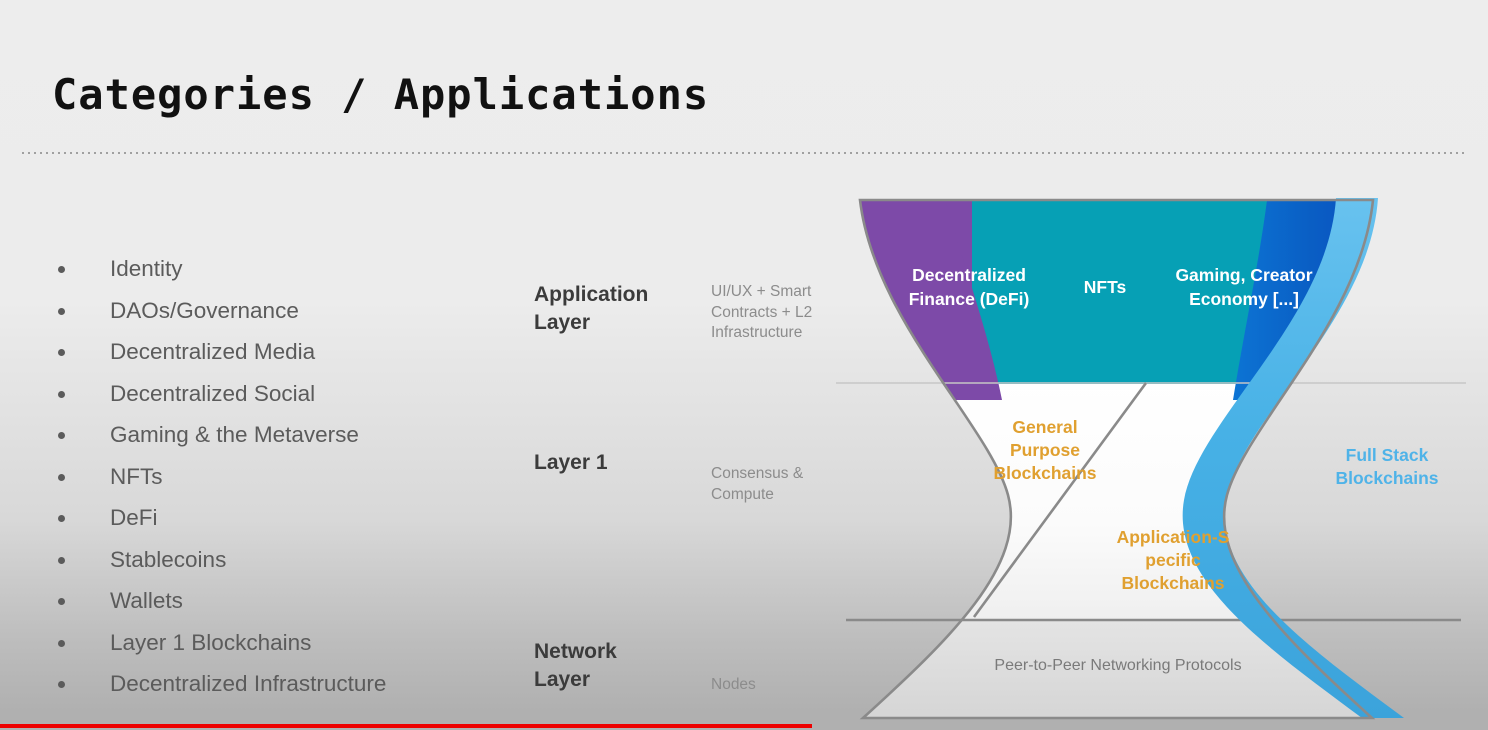  I want to click on list-item-label: Stablecoins, so click(168, 559).